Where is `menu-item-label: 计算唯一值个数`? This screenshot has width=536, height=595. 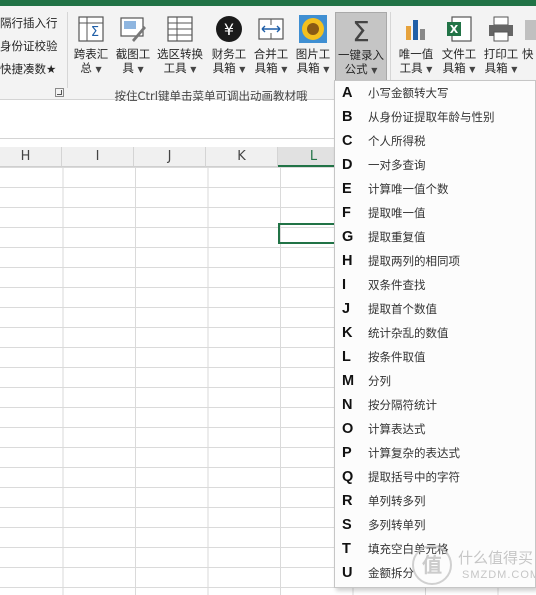
menu-item-label: 计算唯一值个数 is located at coordinates (408, 189).